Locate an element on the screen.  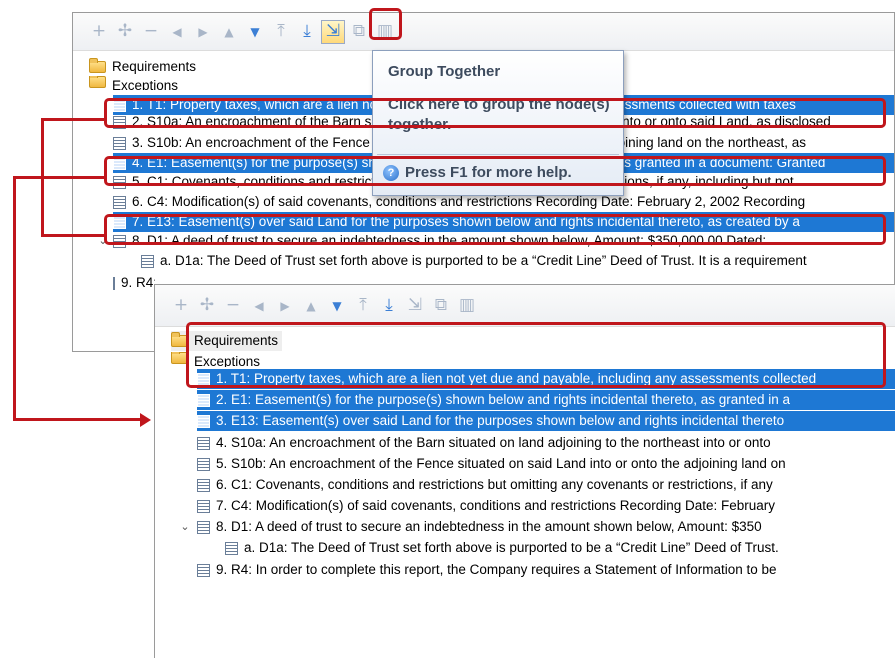
tooltip-divider is located at coordinates (498, 154).